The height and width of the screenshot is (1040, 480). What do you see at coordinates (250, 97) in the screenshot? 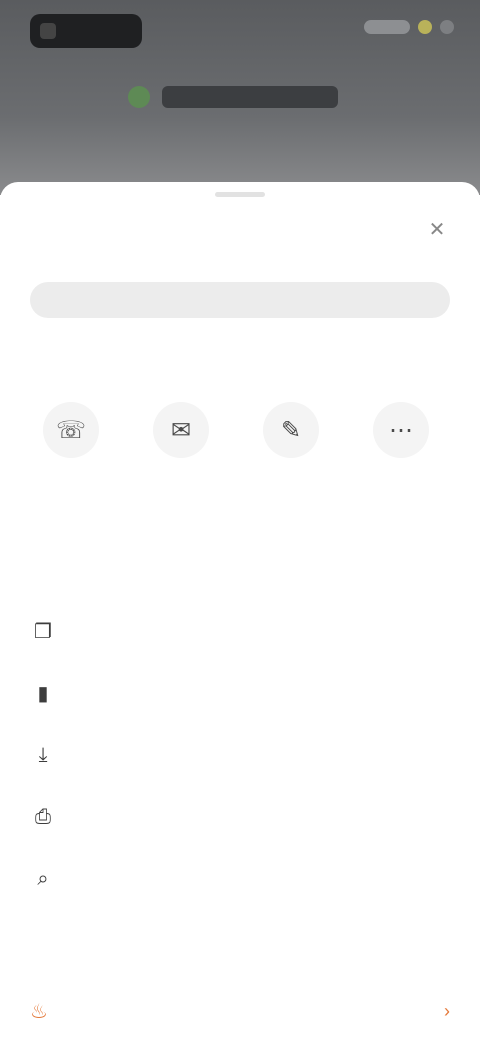
I see `background-page-url` at bounding box center [250, 97].